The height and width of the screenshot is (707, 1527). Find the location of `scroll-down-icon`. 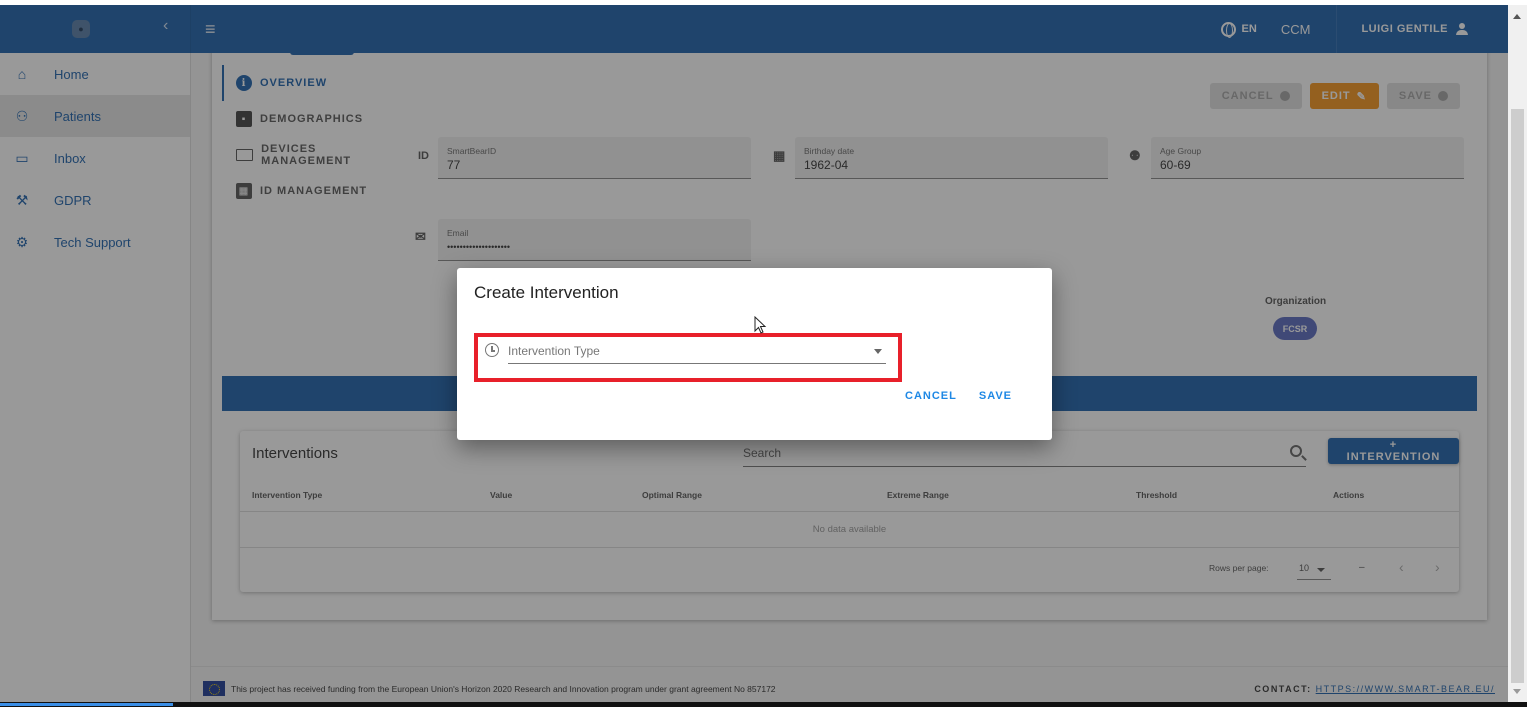

scroll-down-icon is located at coordinates (1517, 693).